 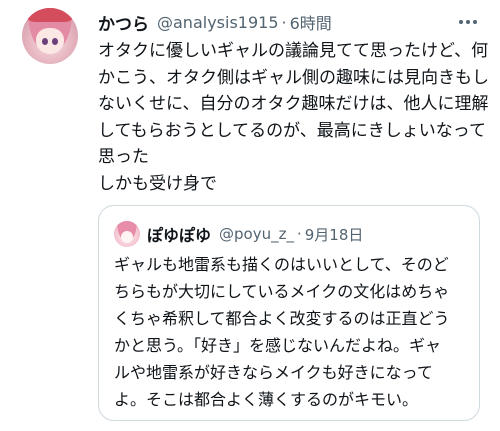 I want to click on quoted-tweet-date: 9月18日, so click(x=334, y=234).